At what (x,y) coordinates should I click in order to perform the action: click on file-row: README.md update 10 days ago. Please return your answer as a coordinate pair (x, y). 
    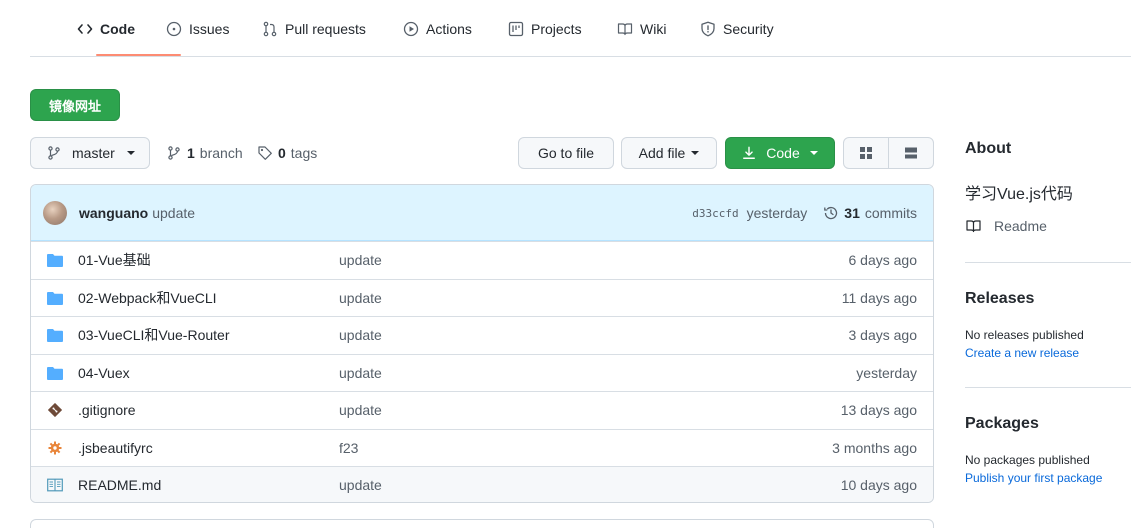
    Looking at the image, I should click on (482, 484).